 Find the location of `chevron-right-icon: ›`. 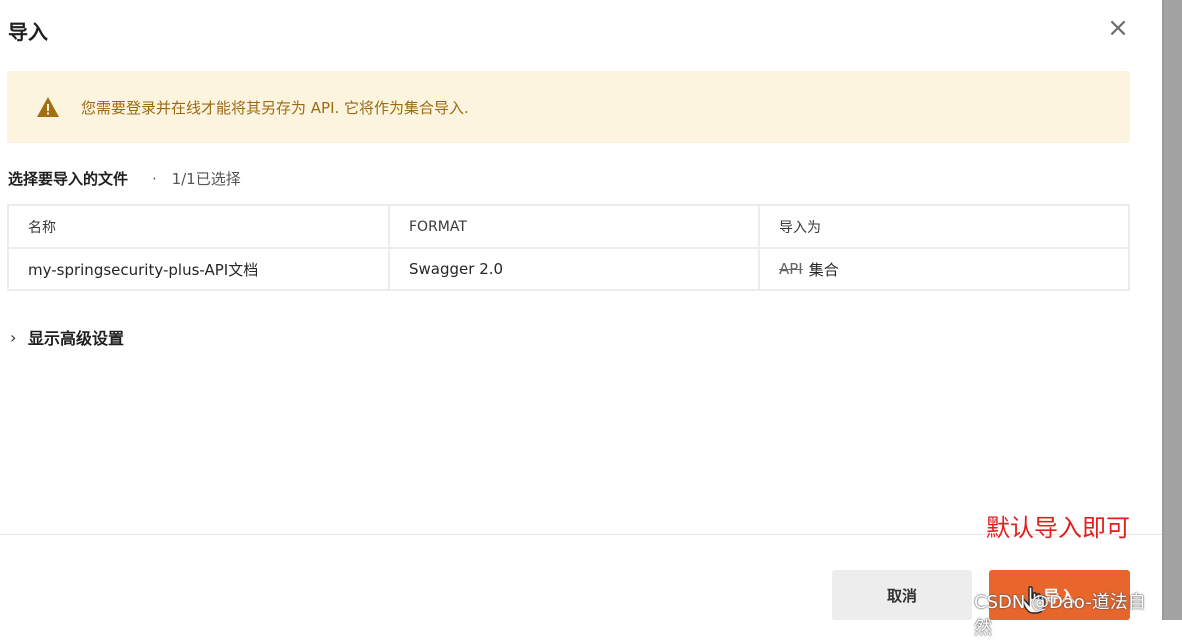

chevron-right-icon: › is located at coordinates (13, 337).